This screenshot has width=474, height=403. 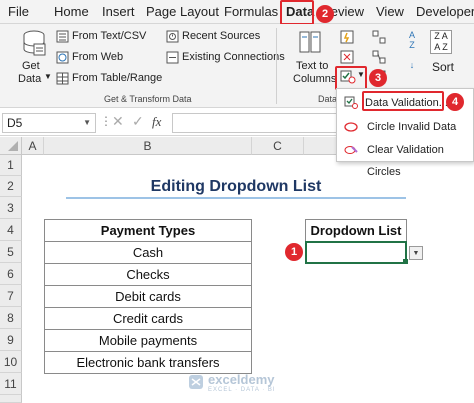 I want to click on sort-az-top: A, so click(x=411, y=35).